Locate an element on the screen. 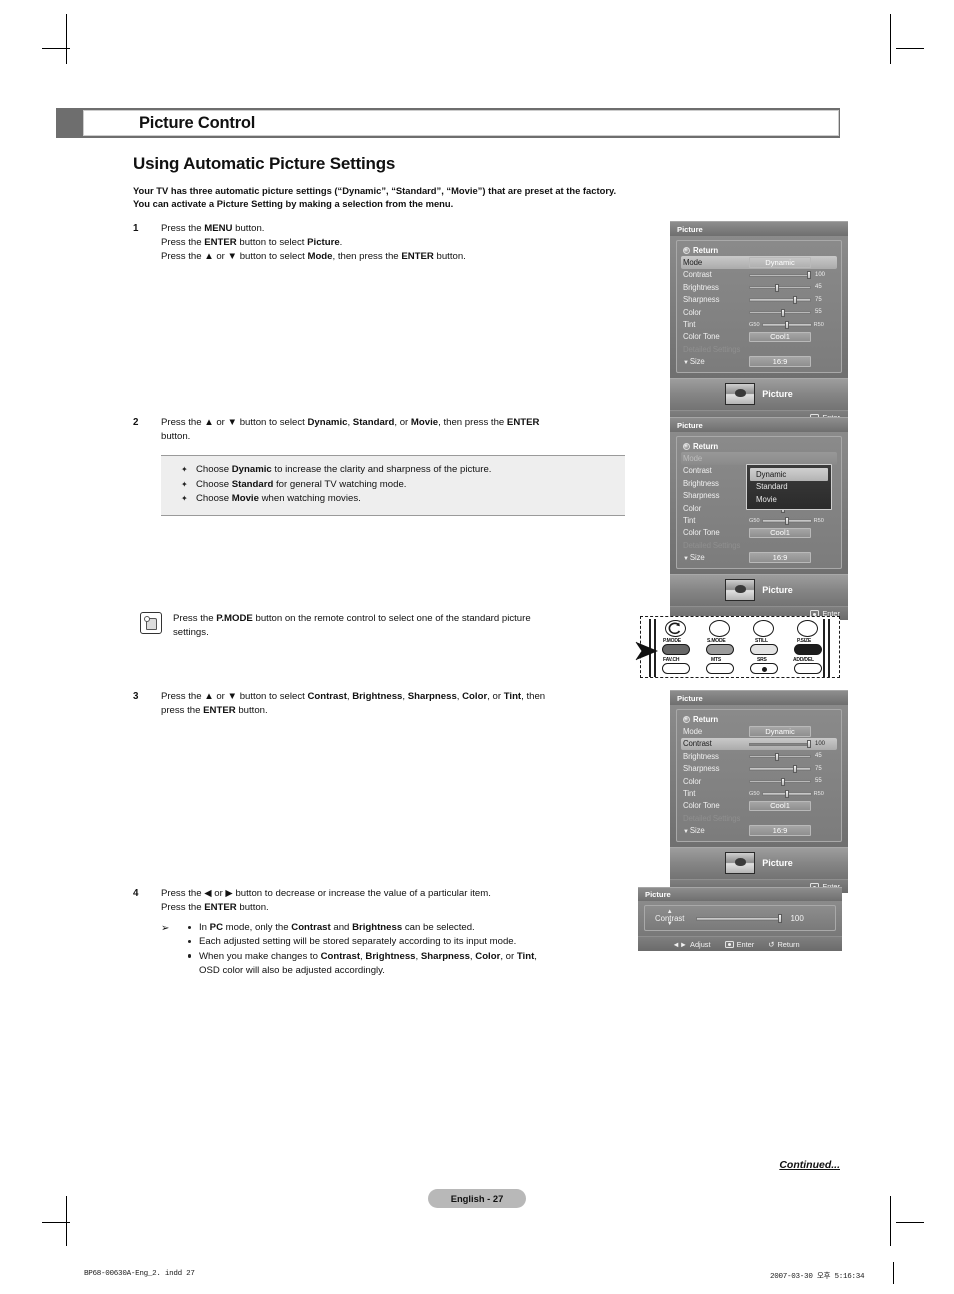 Image resolution: width=954 pixels, height=1294 pixels. mode-option-dynamic: Dynamic is located at coordinates (789, 474).